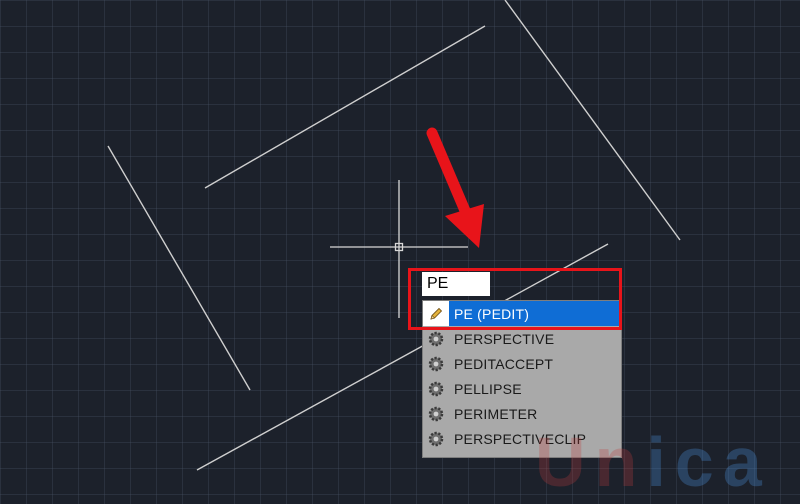  I want to click on red-arrow-icon, so click(455, 187).